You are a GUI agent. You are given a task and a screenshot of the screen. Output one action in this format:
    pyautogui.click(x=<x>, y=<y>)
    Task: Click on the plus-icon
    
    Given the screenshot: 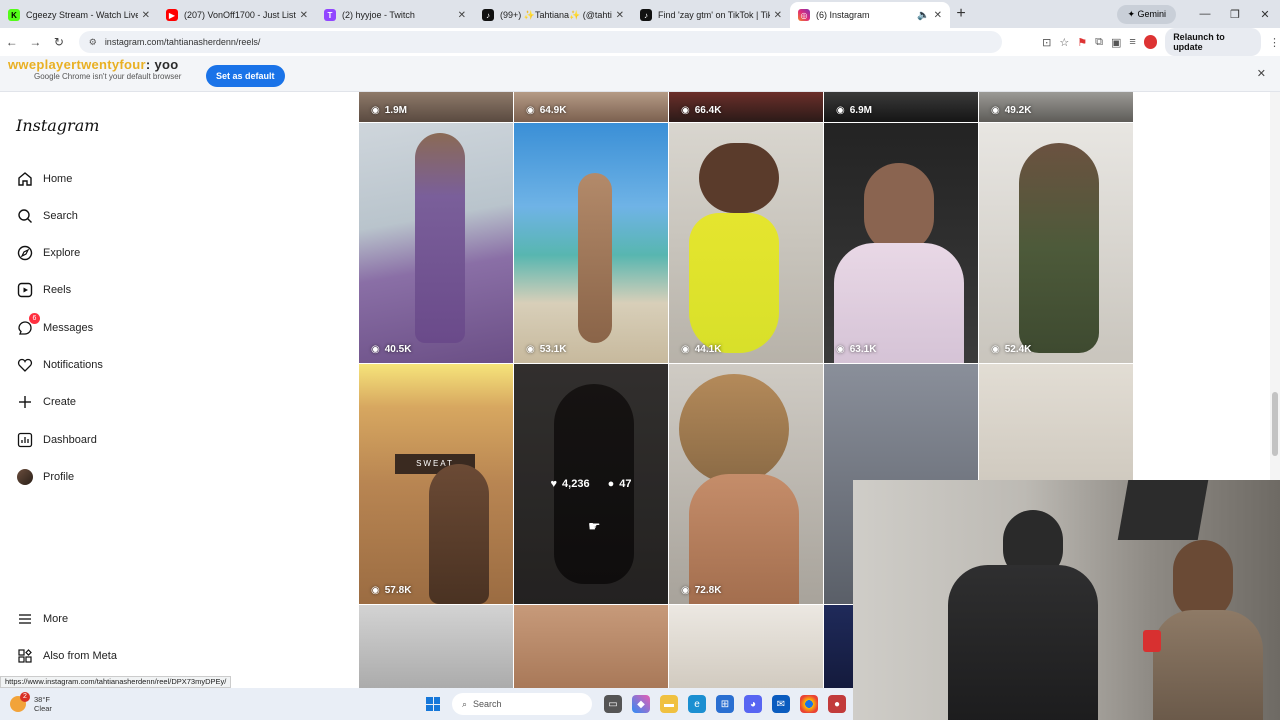 What is the action you would take?
    pyautogui.click(x=25, y=402)
    